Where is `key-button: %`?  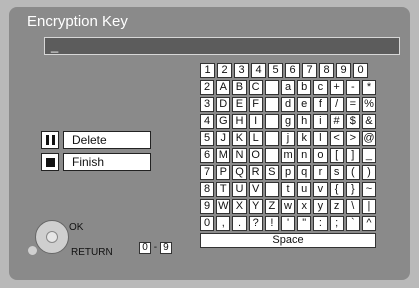
key-button: % is located at coordinates (369, 104).